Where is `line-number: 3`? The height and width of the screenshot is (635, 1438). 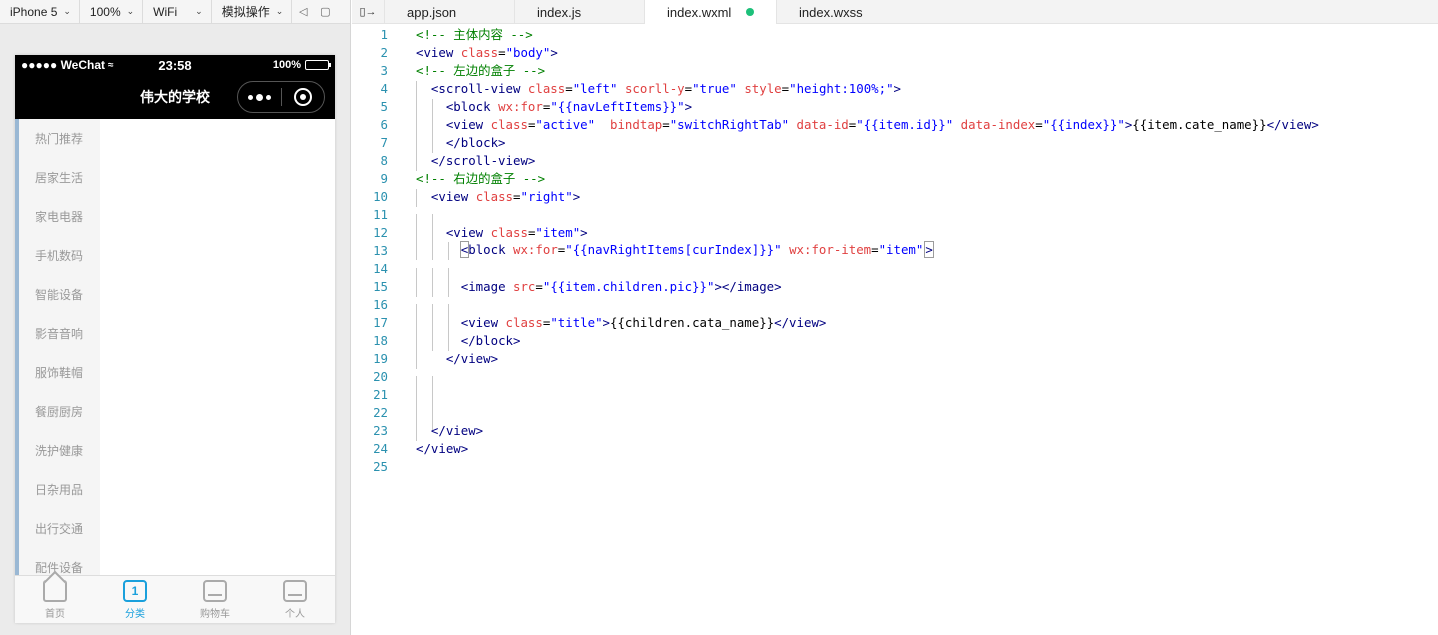
line-number: 3 is located at coordinates (384, 70).